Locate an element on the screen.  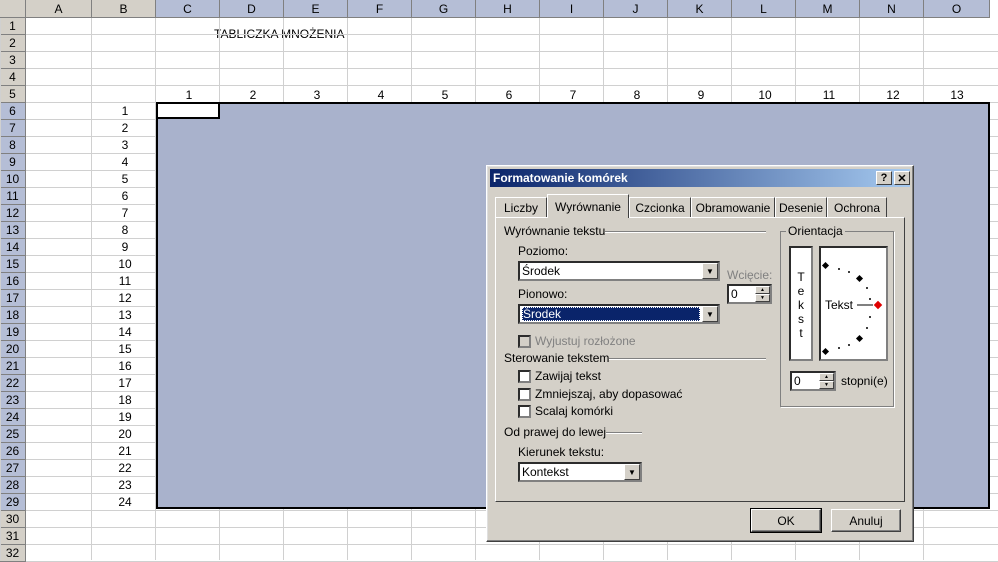
row-header-16: 16 is located at coordinates (13, 281).